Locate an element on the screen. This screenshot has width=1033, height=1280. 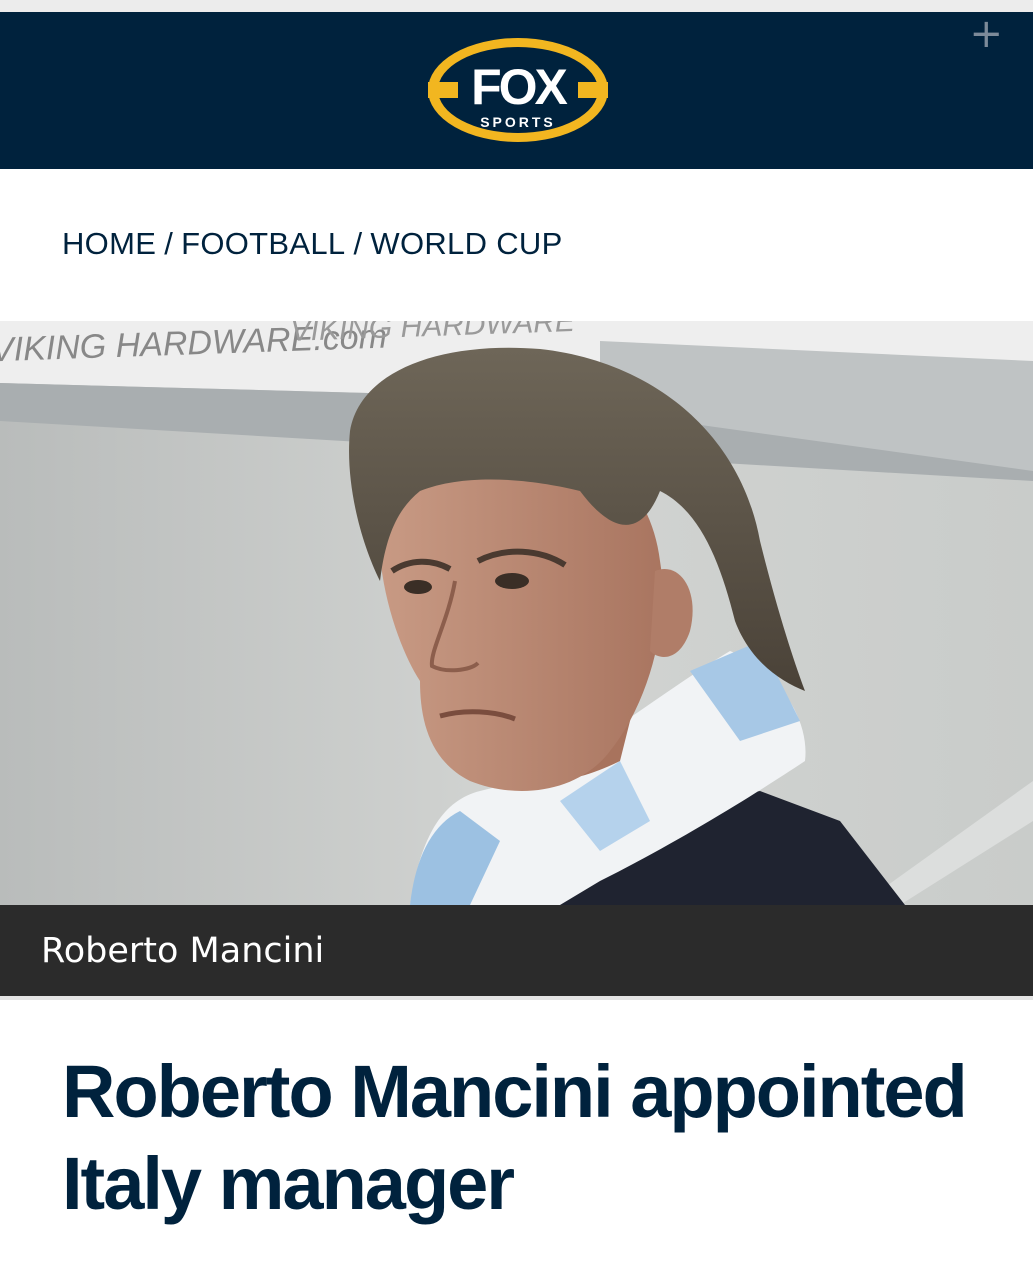
caption-text: Roberto Mancini is located at coordinates (183, 951).